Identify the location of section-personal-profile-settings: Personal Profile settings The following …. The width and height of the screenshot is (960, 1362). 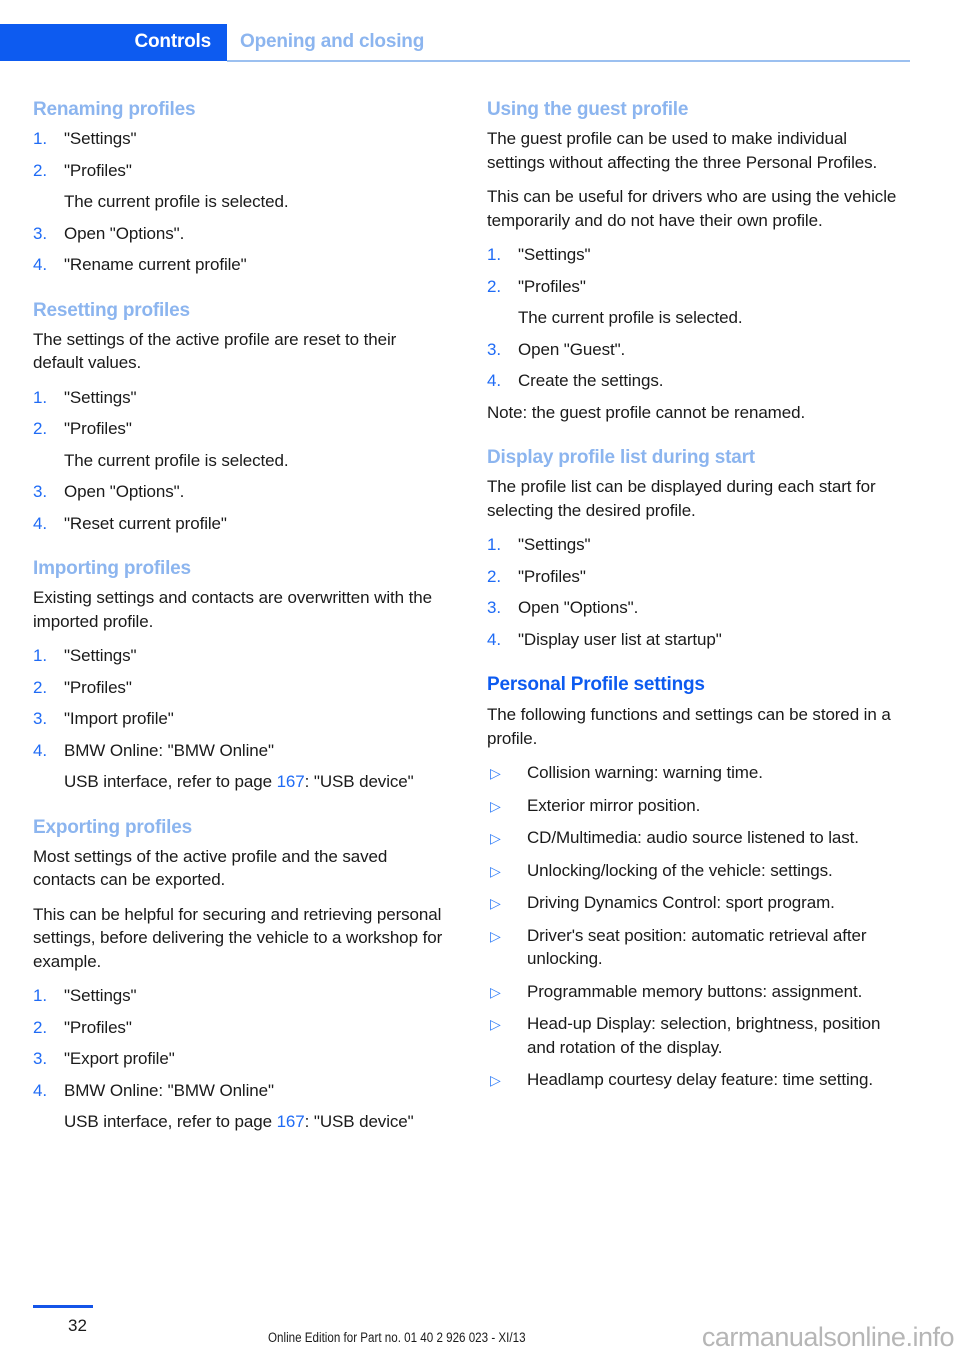
(694, 882).